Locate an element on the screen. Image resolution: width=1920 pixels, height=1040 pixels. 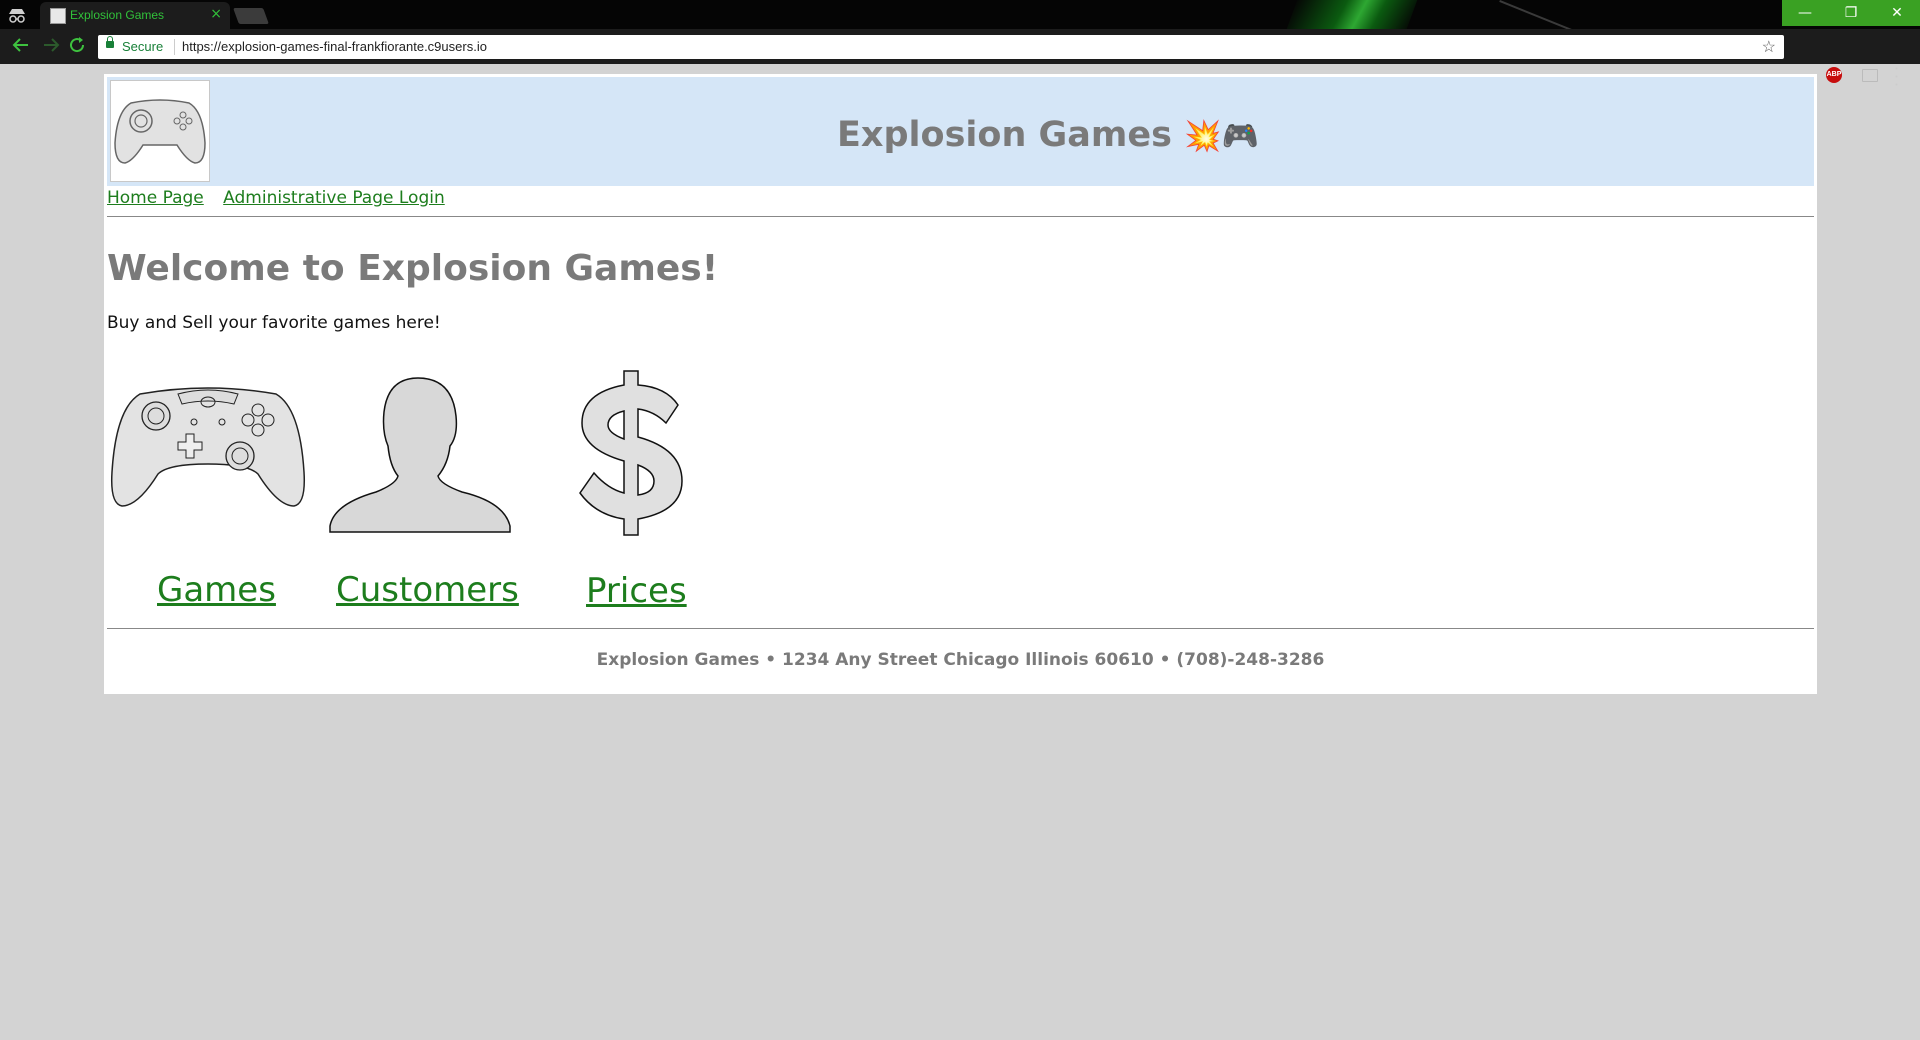
site-header: Explosion Games 💥🎮 is located at coordinates (960, 131).